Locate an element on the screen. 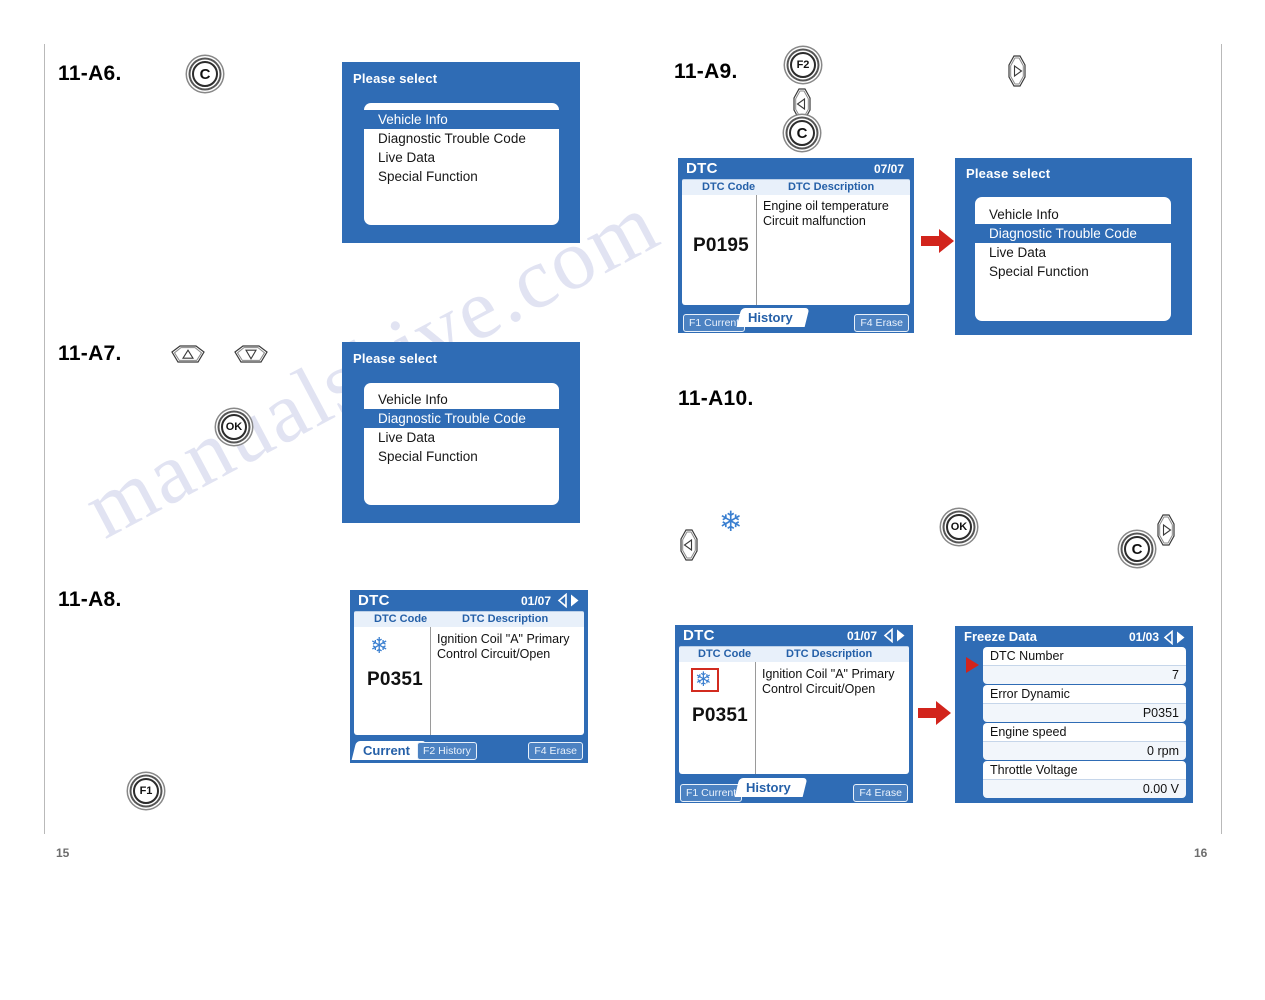 This screenshot has width=1265, height=1000. key-c-a6: C is located at coordinates (205, 74).